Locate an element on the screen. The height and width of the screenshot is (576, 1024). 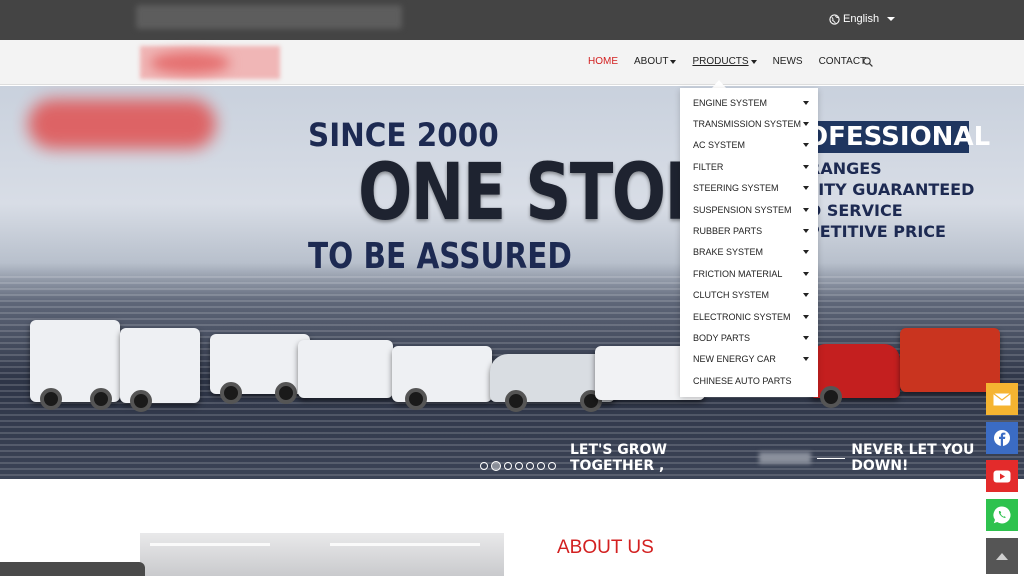
van-image is located at coordinates (345, 369).